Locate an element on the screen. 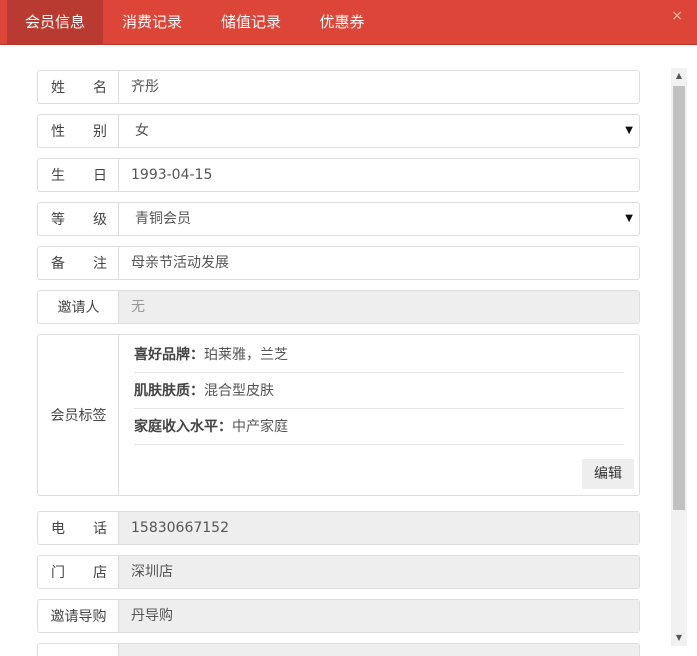 This screenshot has height=656, width=697. level-select: 青铜会员 ▼ is located at coordinates (379, 219).